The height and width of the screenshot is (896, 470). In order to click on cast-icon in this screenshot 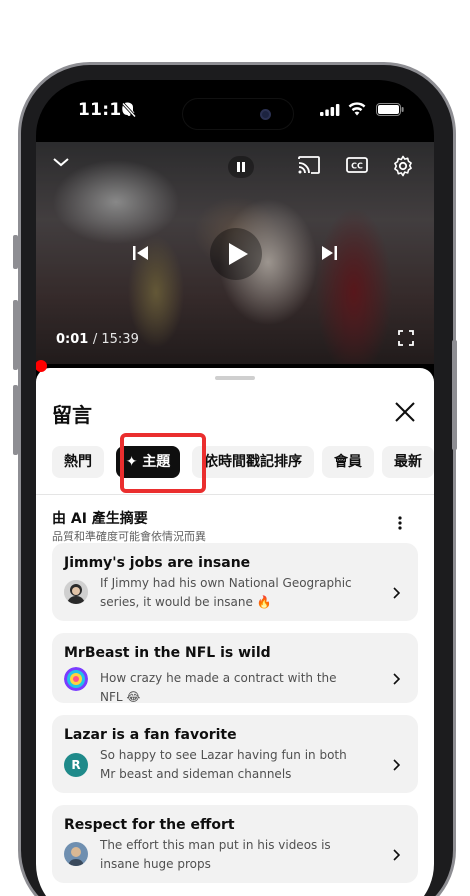, I will do `click(309, 165)`.